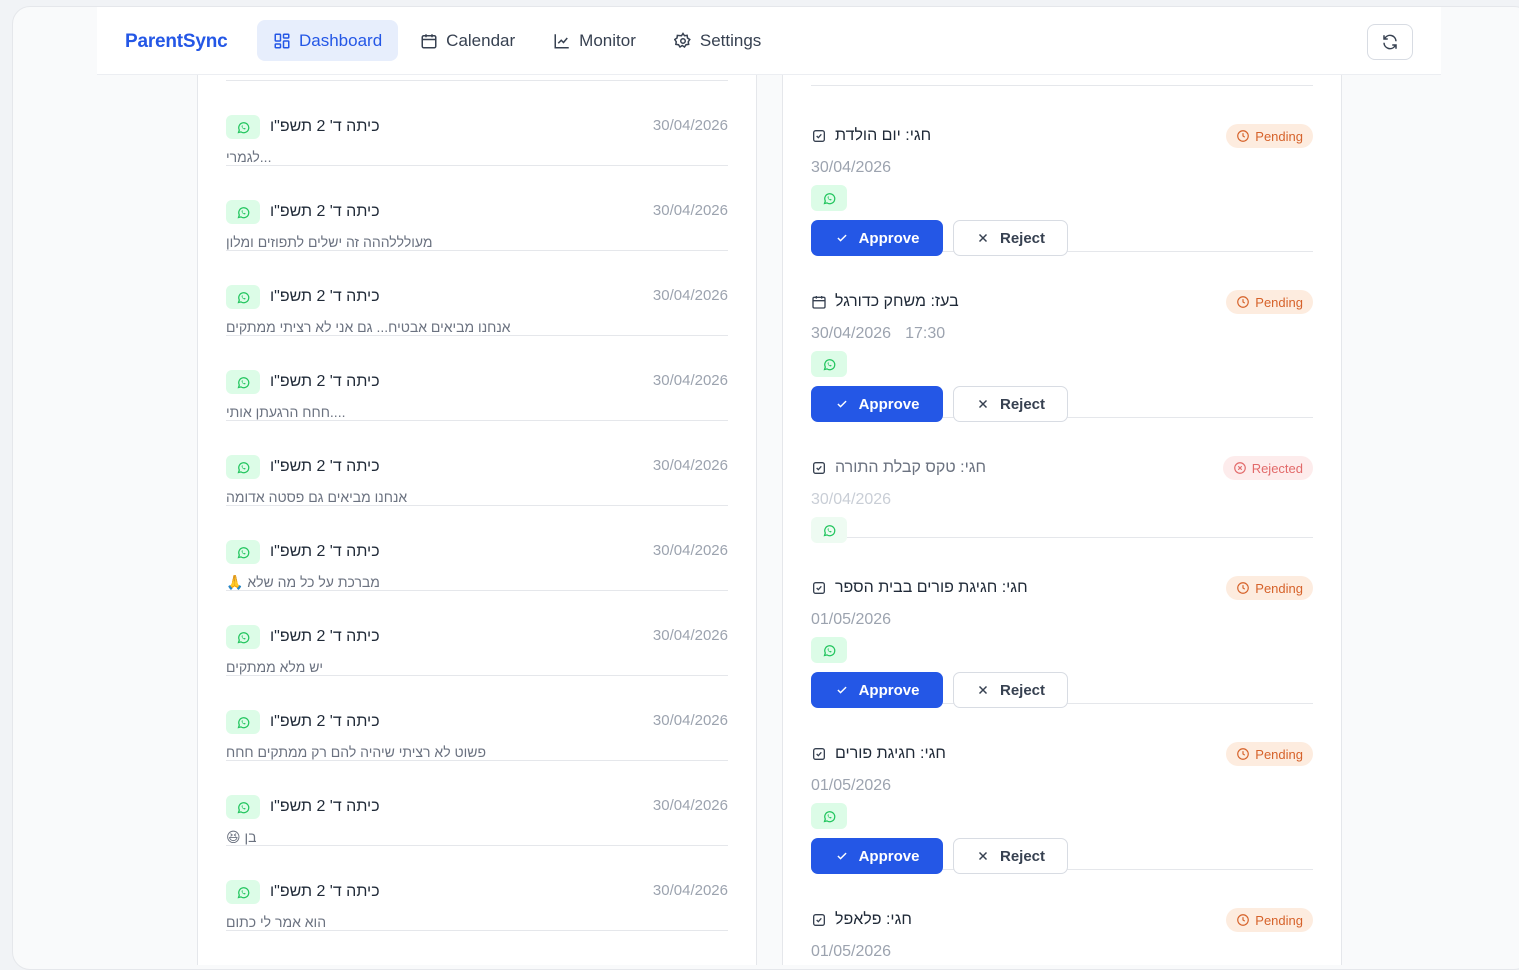  Describe the element at coordinates (249, 157) in the screenshot. I see `message-text: ...לגמרי` at that location.